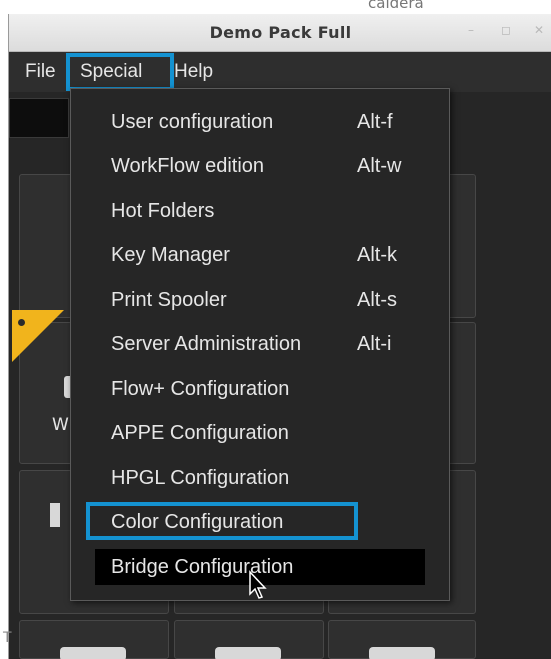  What do you see at coordinates (379, 166) in the screenshot?
I see `menu-item-shortcut: Alt-w` at bounding box center [379, 166].